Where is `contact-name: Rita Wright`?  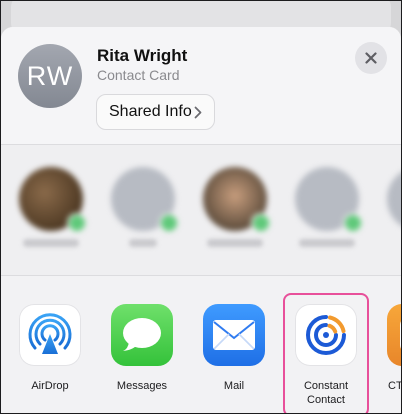
contact-name: Rita Wright is located at coordinates (142, 55).